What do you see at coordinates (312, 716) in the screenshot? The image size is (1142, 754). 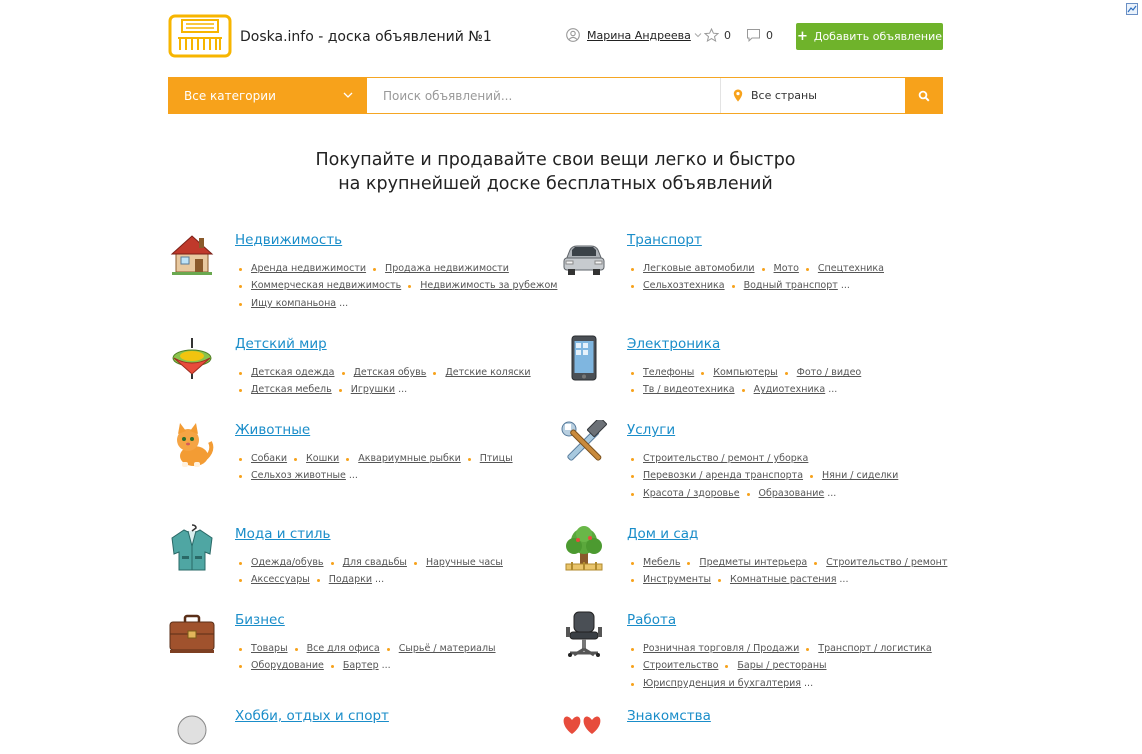 I see `category-title-link: Хобби, отдых и спорт` at bounding box center [312, 716].